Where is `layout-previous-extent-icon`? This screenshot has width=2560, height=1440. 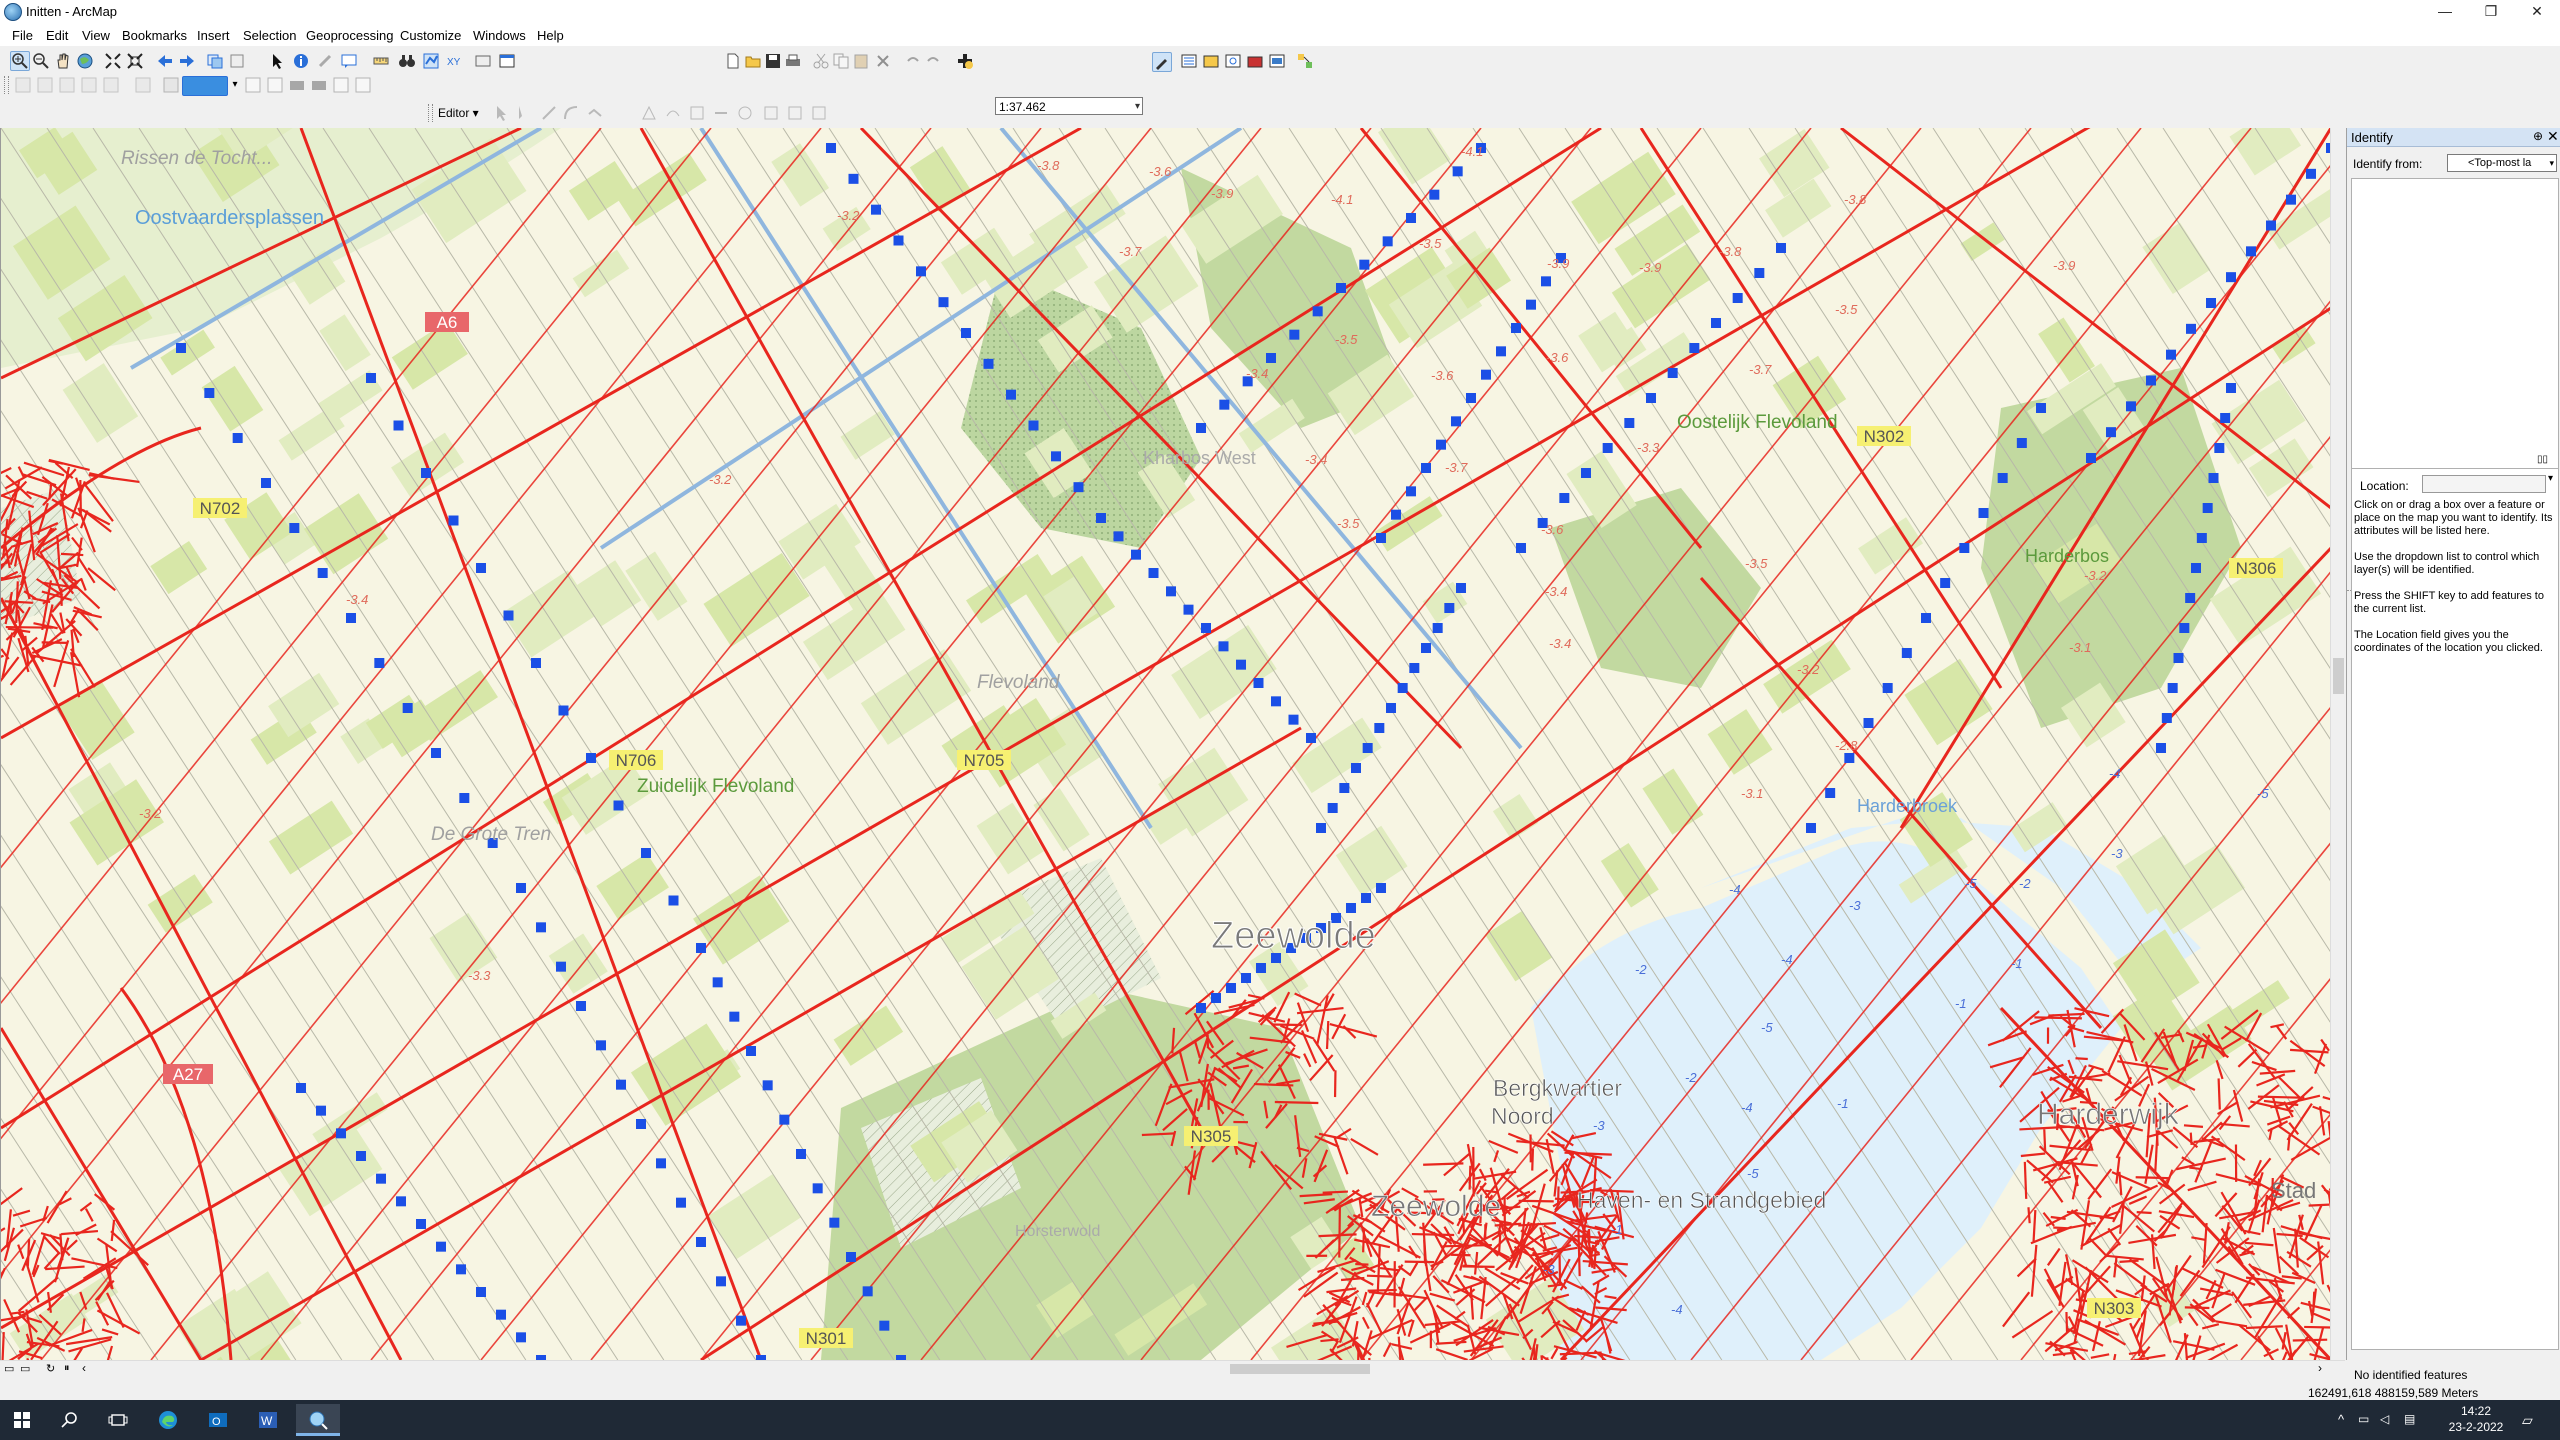 layout-previous-extent-icon is located at coordinates (143, 85).